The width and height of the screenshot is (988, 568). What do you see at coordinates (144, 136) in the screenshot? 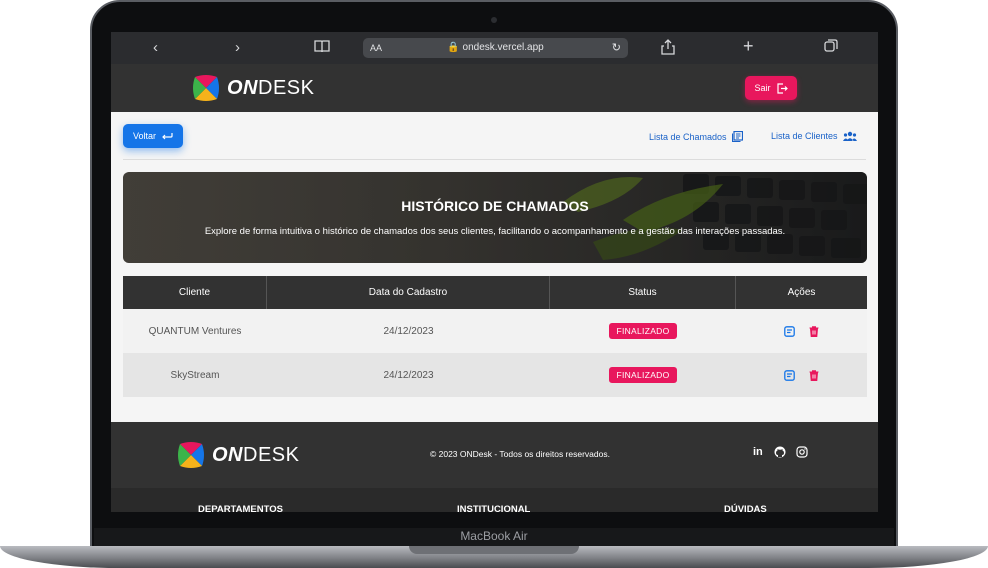
I see `back-label: Voltar` at bounding box center [144, 136].